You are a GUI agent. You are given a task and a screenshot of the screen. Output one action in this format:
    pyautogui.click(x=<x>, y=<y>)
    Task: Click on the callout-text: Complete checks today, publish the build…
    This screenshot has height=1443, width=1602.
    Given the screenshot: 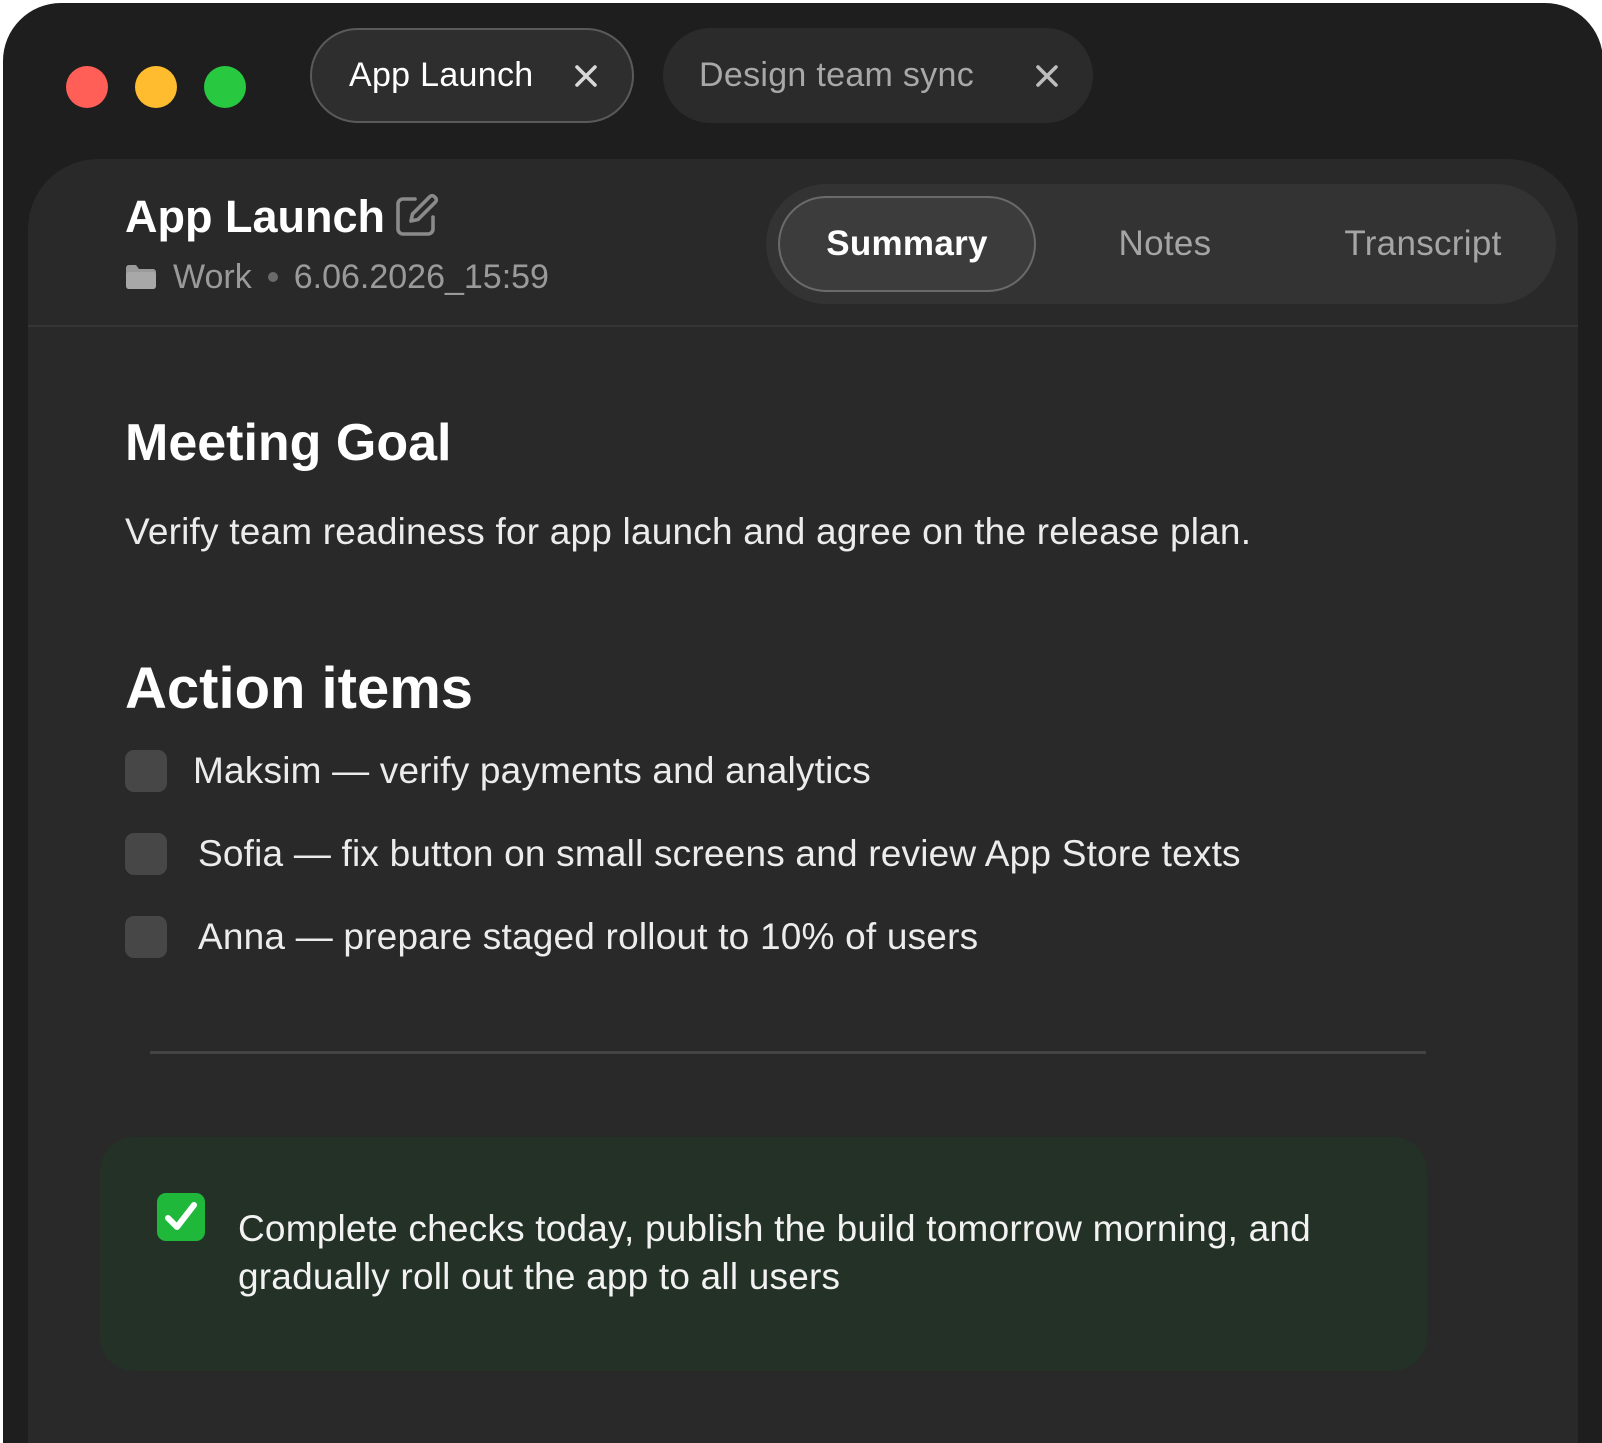 What is the action you would take?
    pyautogui.click(x=774, y=1252)
    